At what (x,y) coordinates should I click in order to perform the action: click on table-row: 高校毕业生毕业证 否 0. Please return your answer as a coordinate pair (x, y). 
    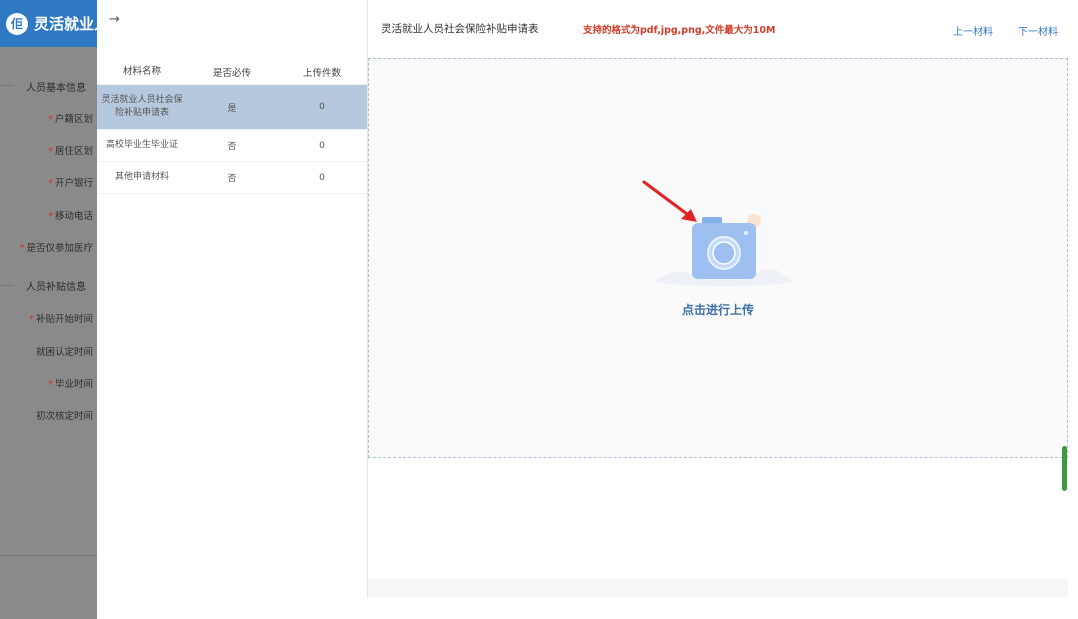
    Looking at the image, I should click on (232, 146).